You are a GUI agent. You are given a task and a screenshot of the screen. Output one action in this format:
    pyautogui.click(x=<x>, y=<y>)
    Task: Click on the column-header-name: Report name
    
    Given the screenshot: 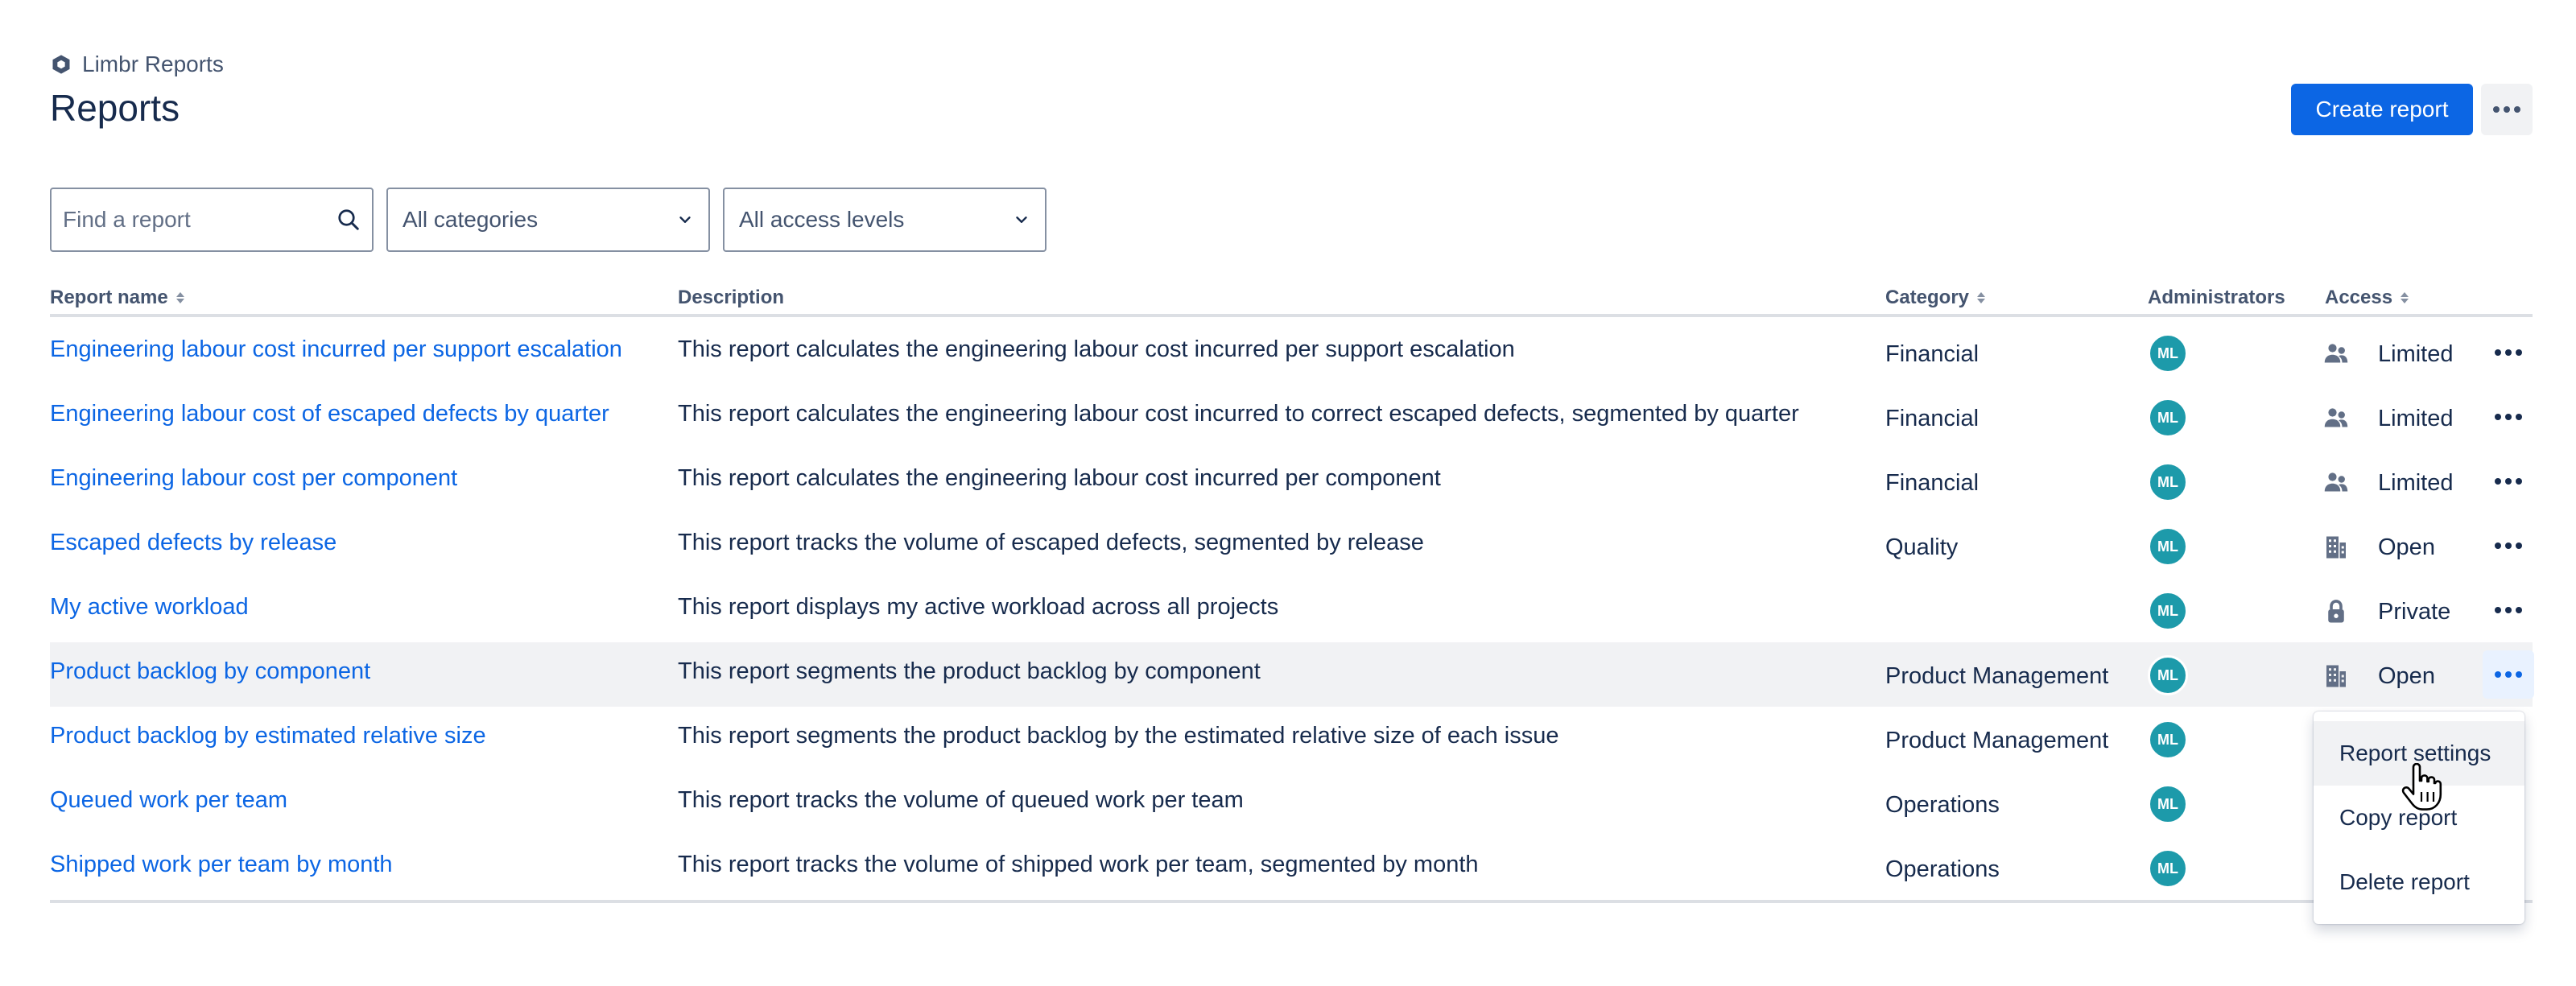 What is the action you would take?
    pyautogui.click(x=117, y=298)
    